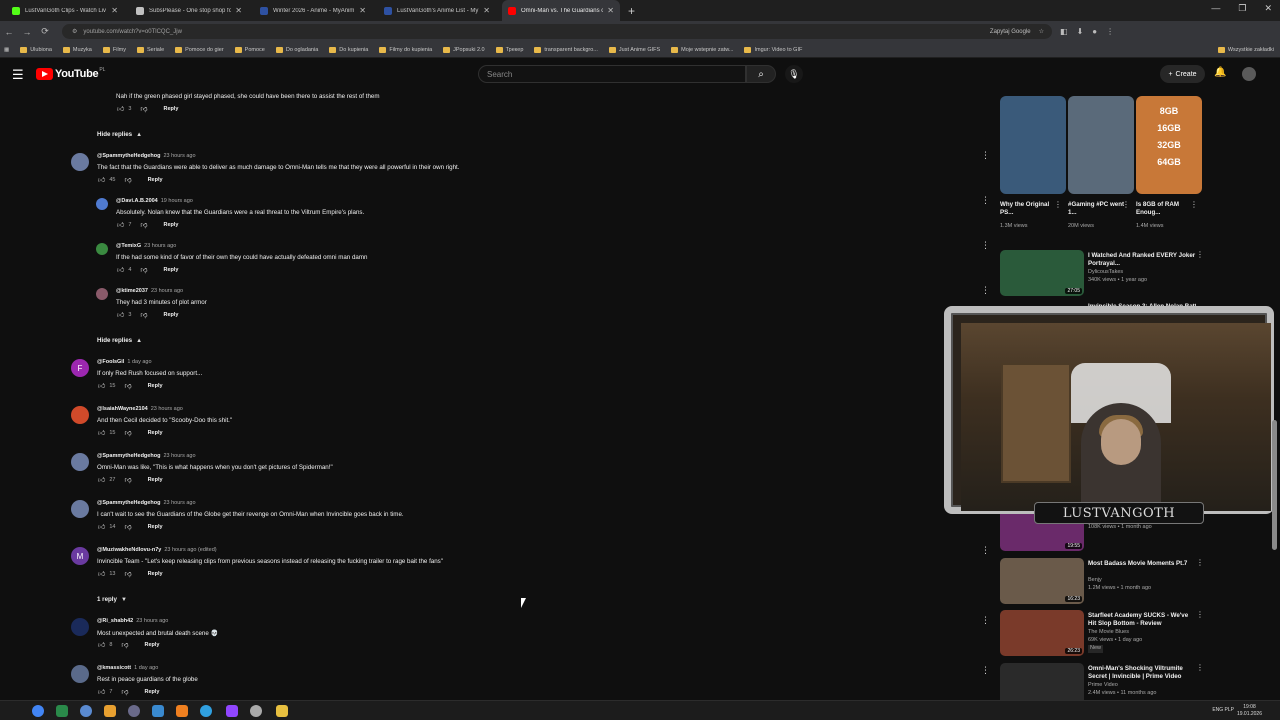  Describe the element at coordinates (256, 711) in the screenshot. I see `steam-taskbar-icon` at that location.